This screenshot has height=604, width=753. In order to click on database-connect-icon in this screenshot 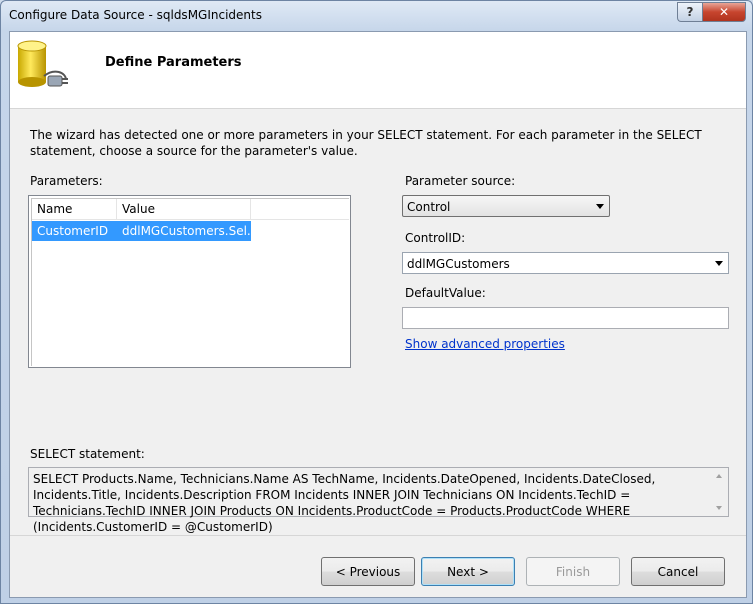, I will do `click(42, 63)`.